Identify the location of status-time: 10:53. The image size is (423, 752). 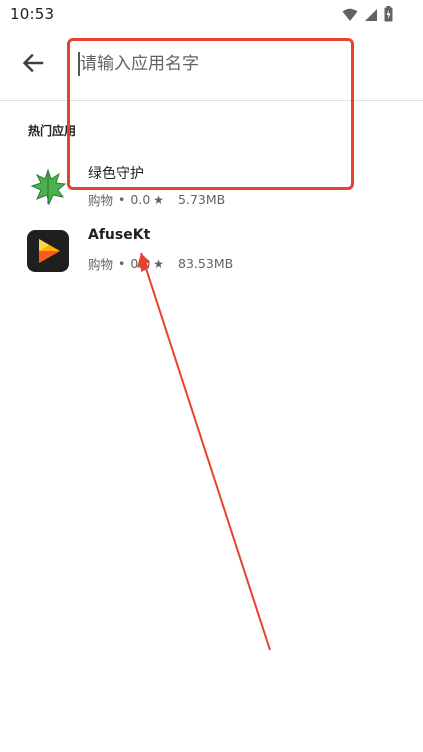
(32, 14).